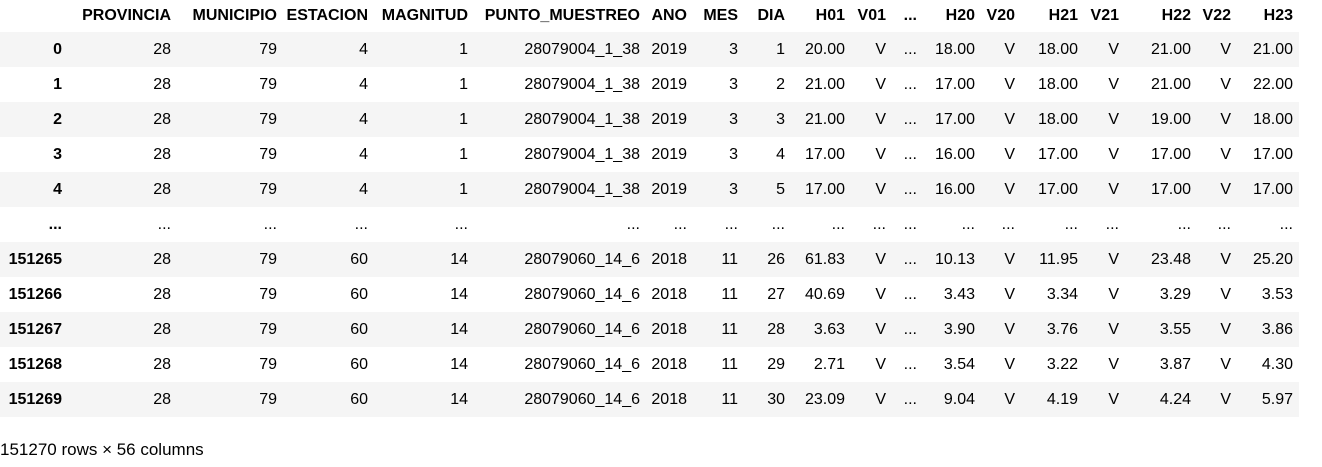 Image resolution: width=1322 pixels, height=467 pixels. What do you see at coordinates (562, 15) in the screenshot?
I see `column-header: PUNTO_MUESTREO` at bounding box center [562, 15].